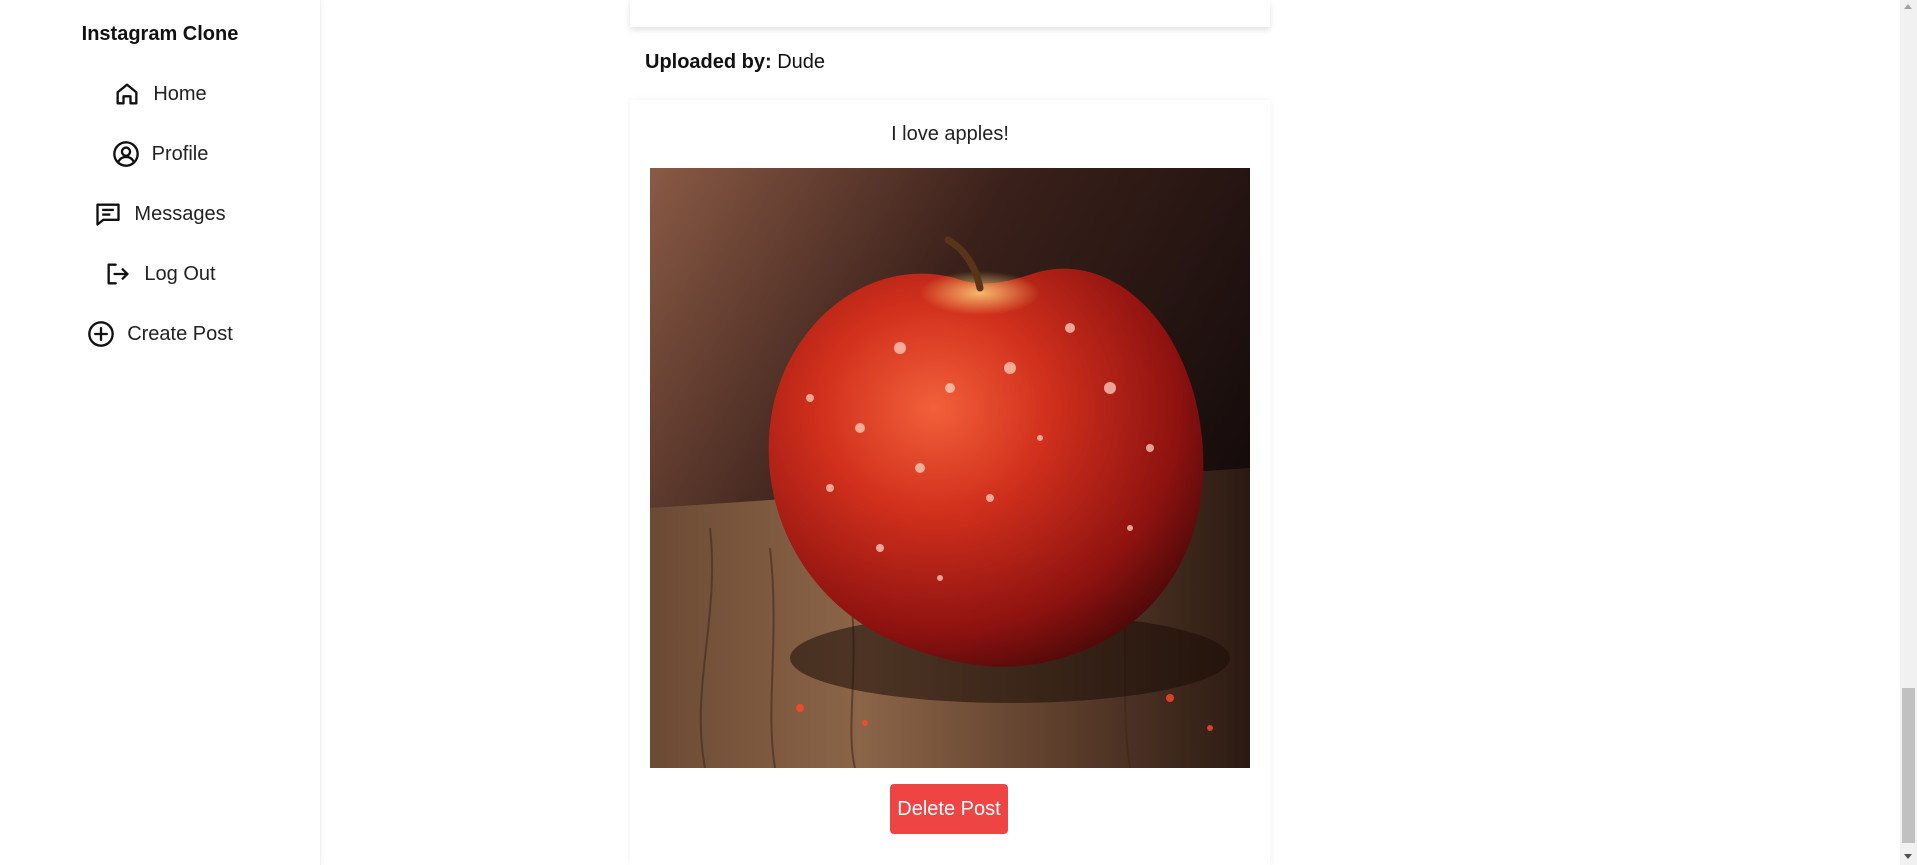 The height and width of the screenshot is (865, 1917). What do you see at coordinates (180, 93) in the screenshot?
I see `sidebar-item-label: Home` at bounding box center [180, 93].